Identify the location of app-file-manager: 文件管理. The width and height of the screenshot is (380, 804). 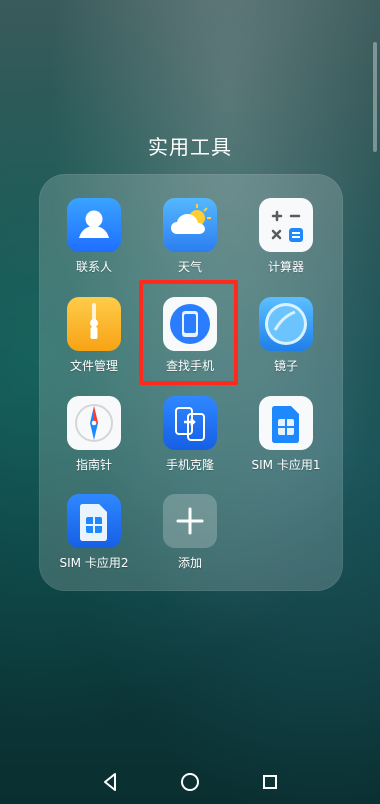
(94, 337).